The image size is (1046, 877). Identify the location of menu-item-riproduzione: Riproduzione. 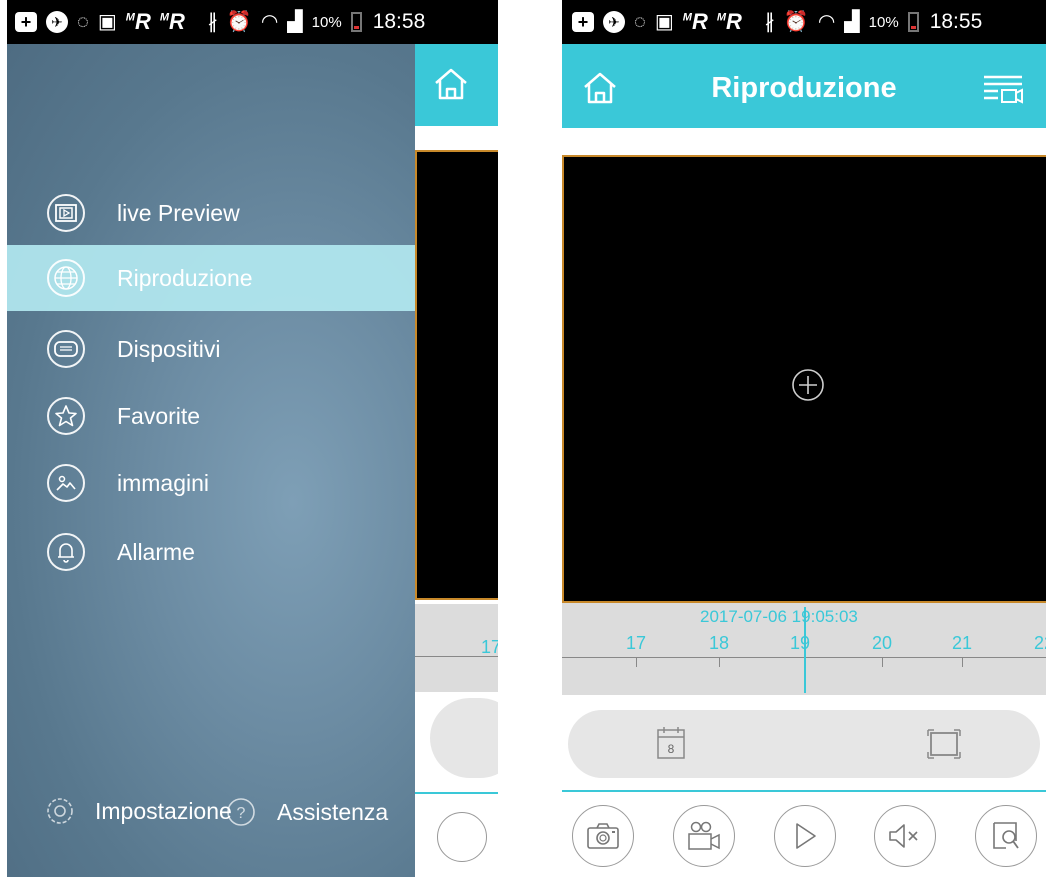
(211, 278).